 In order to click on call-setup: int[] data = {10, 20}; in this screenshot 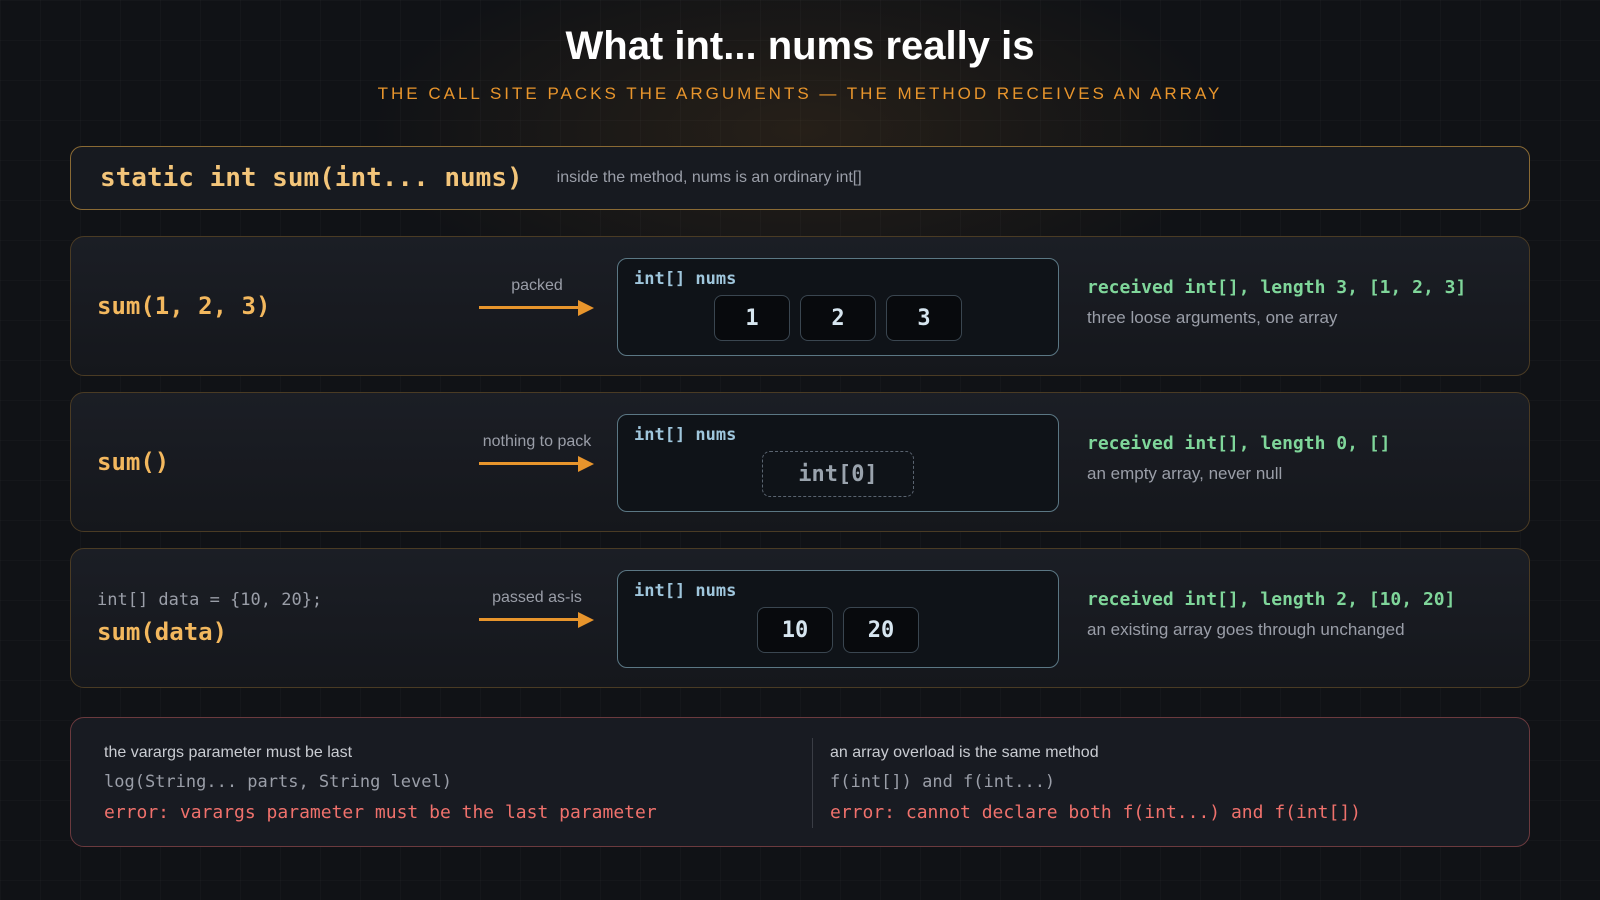, I will do `click(210, 600)`.